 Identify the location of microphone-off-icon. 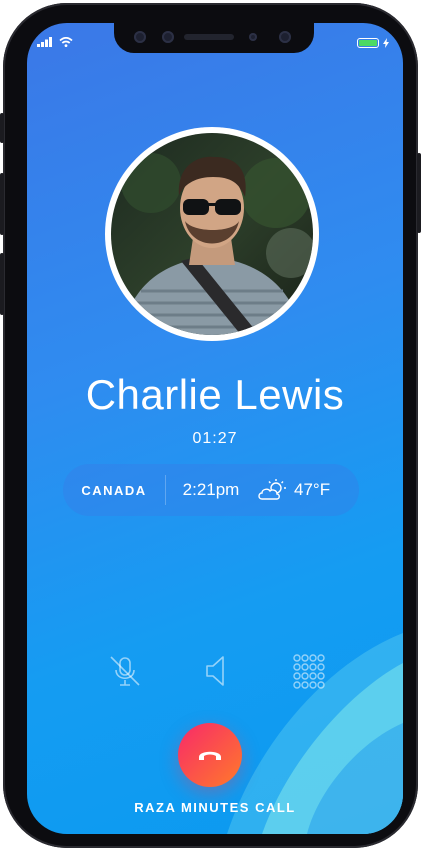
(125, 671).